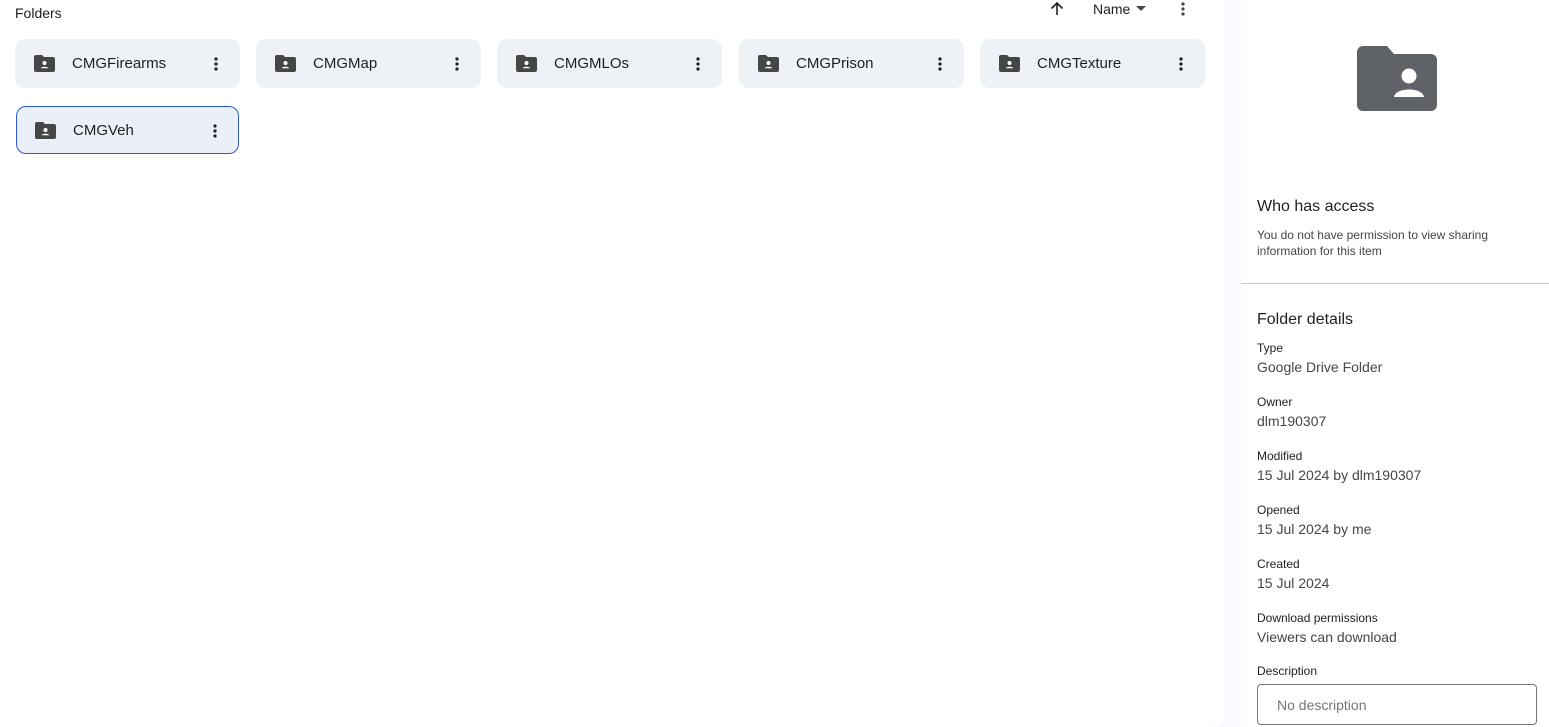 This screenshot has width=1549, height=727. What do you see at coordinates (1339, 466) in the screenshot?
I see `property-modified: Modified 15 Jul 2024 by dlm190307` at bounding box center [1339, 466].